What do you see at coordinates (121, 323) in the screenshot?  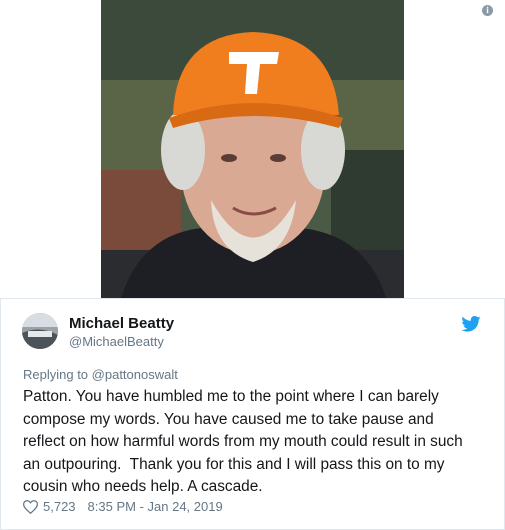 I see `author-name: Michael Beatty` at bounding box center [121, 323].